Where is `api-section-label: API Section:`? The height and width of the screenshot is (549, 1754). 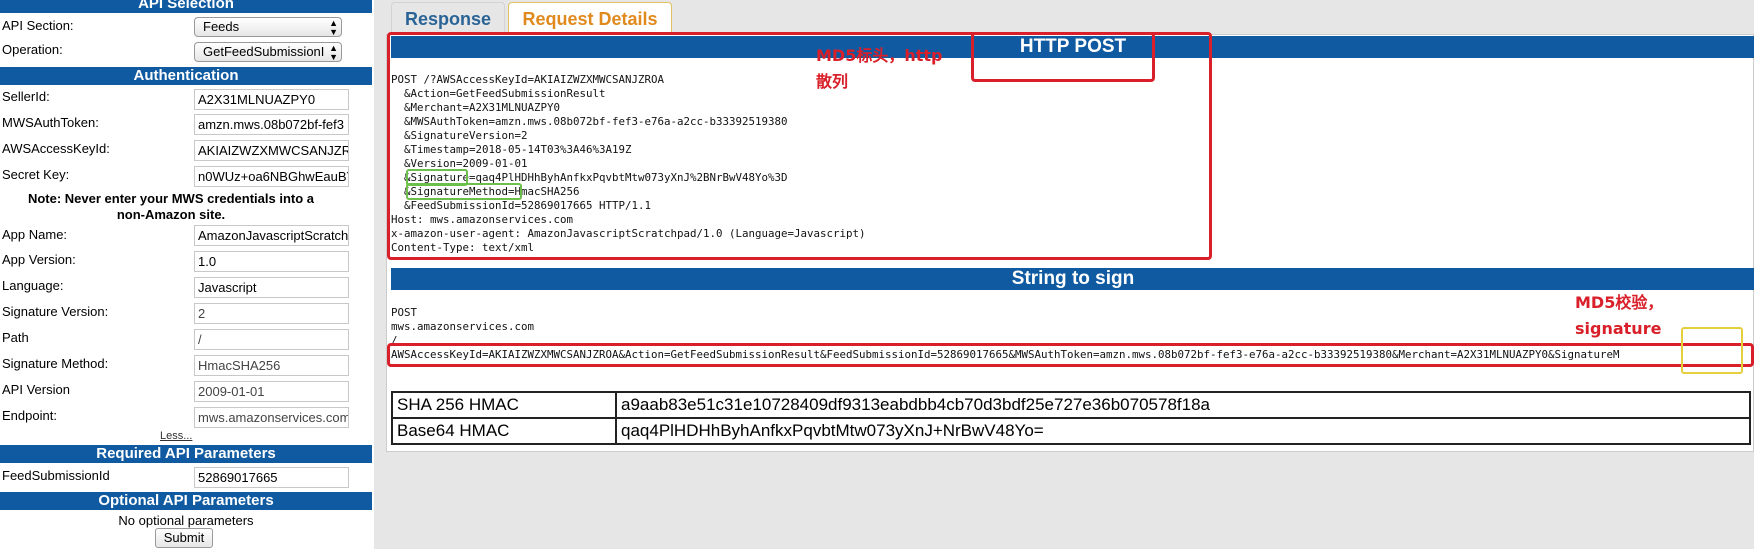
api-section-label: API Section: is located at coordinates (38, 25).